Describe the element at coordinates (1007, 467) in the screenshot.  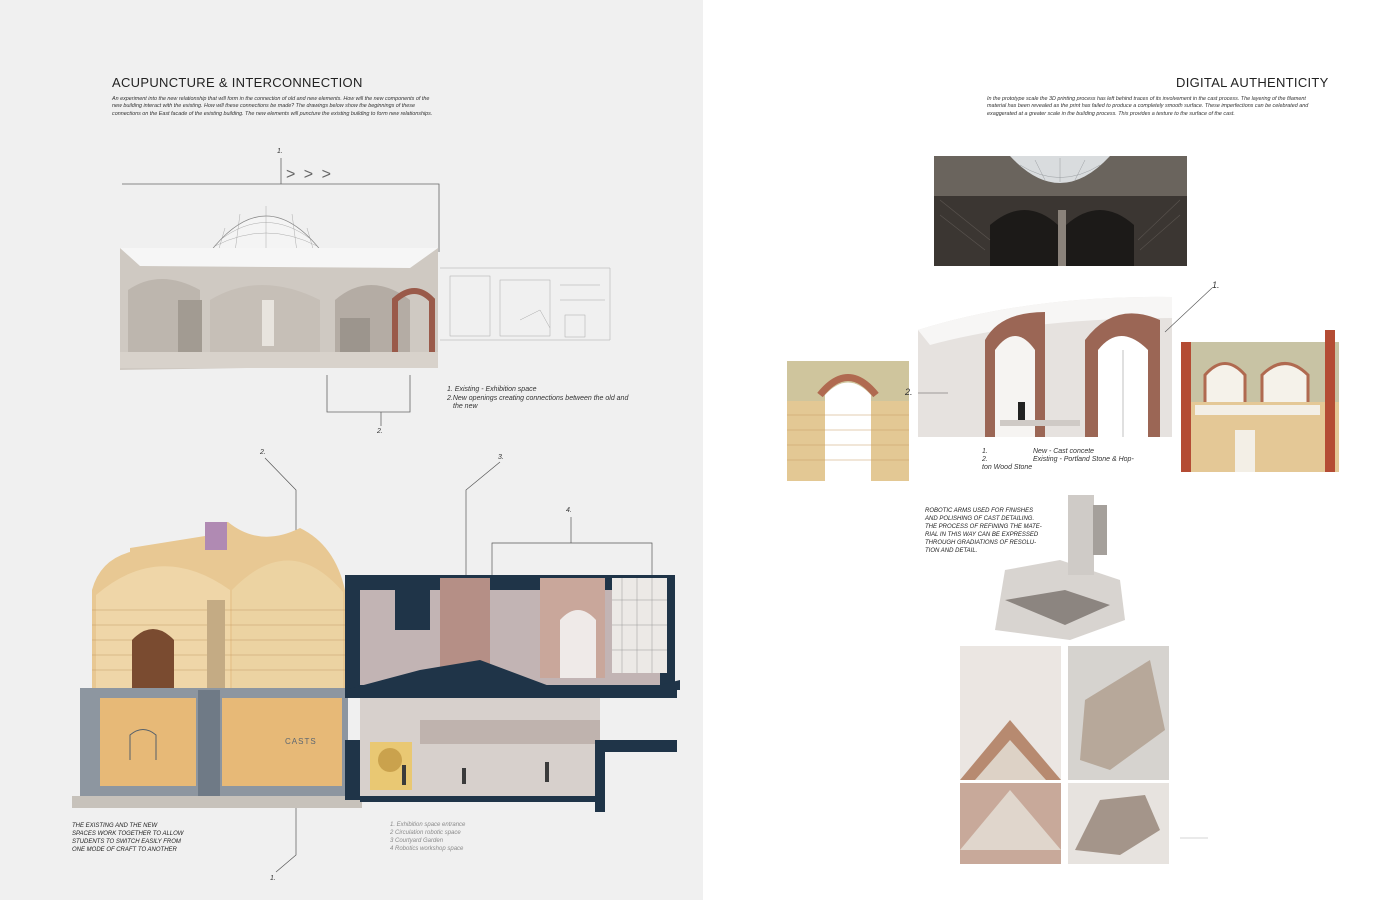
I see `right-legend-2-text-cont: ton Wood Stone` at that location.